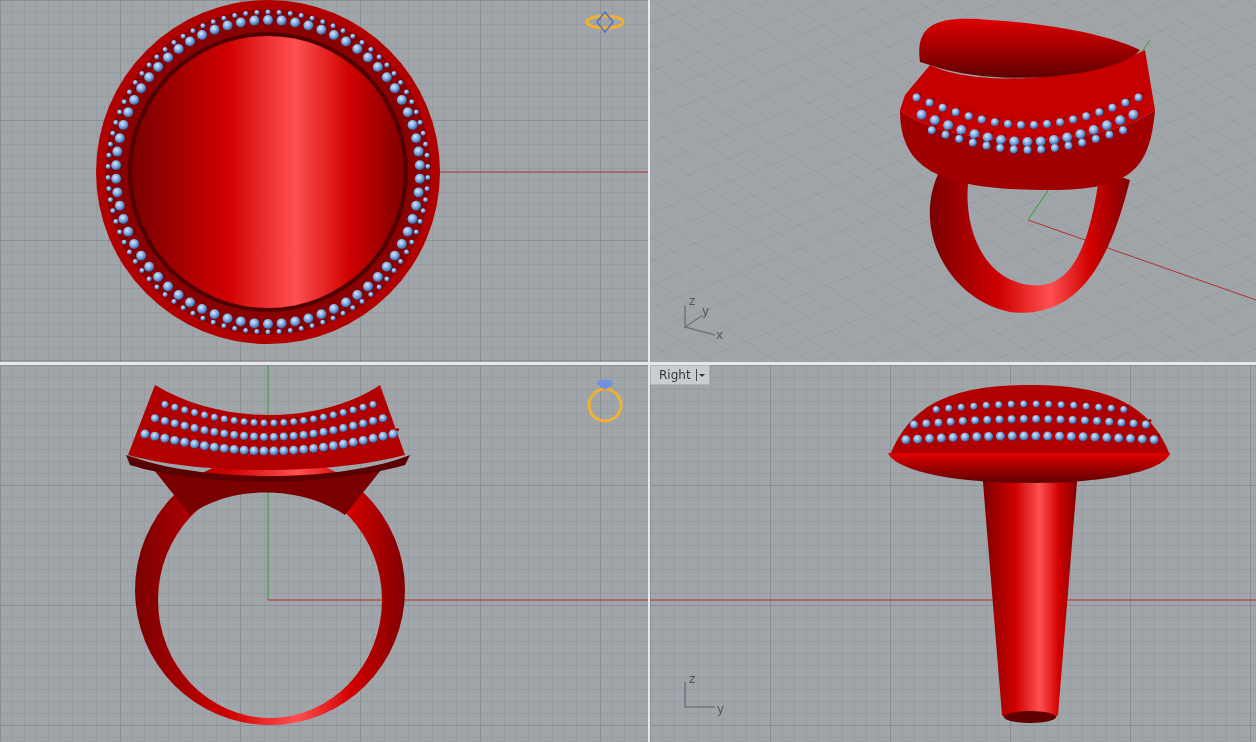 The image size is (1256, 742). What do you see at coordinates (700, 375) in the screenshot?
I see `caret-icon` at bounding box center [700, 375].